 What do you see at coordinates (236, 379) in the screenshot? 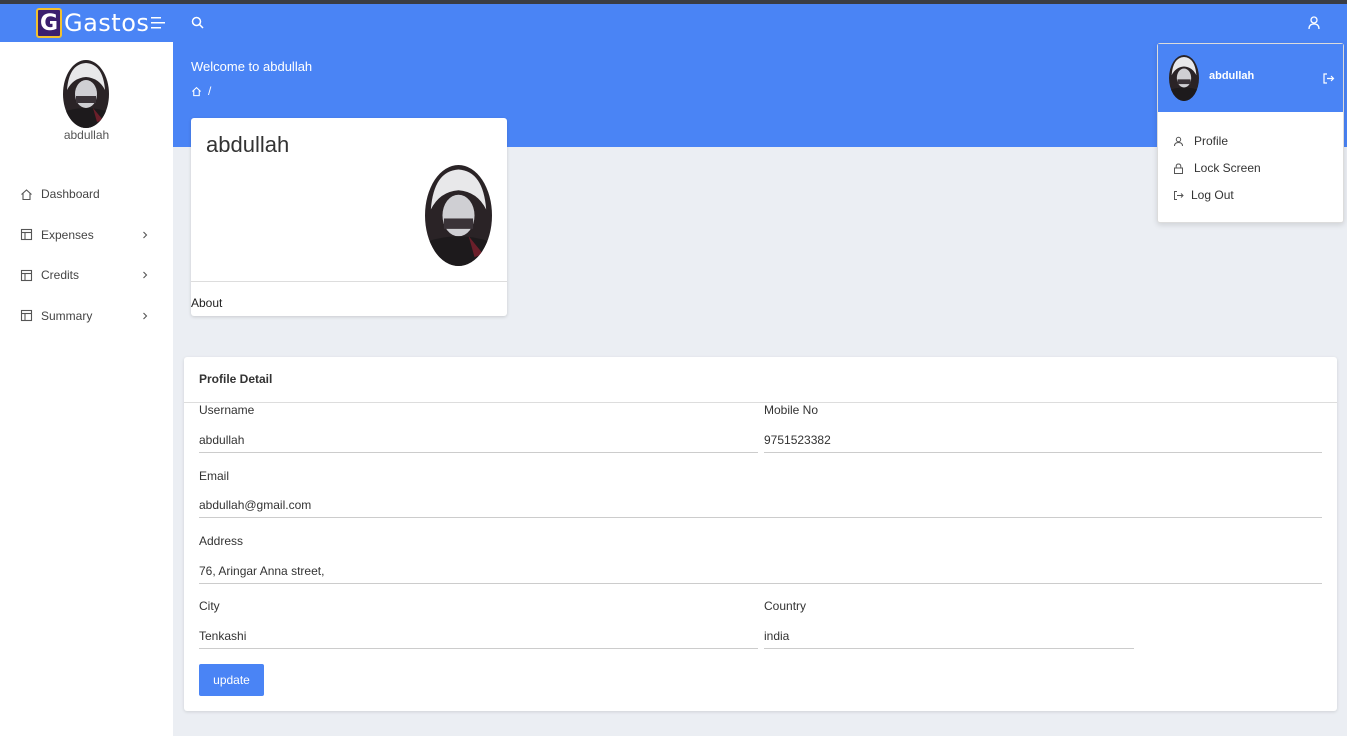
I see `profile-detail-title: Profile Detail` at bounding box center [236, 379].